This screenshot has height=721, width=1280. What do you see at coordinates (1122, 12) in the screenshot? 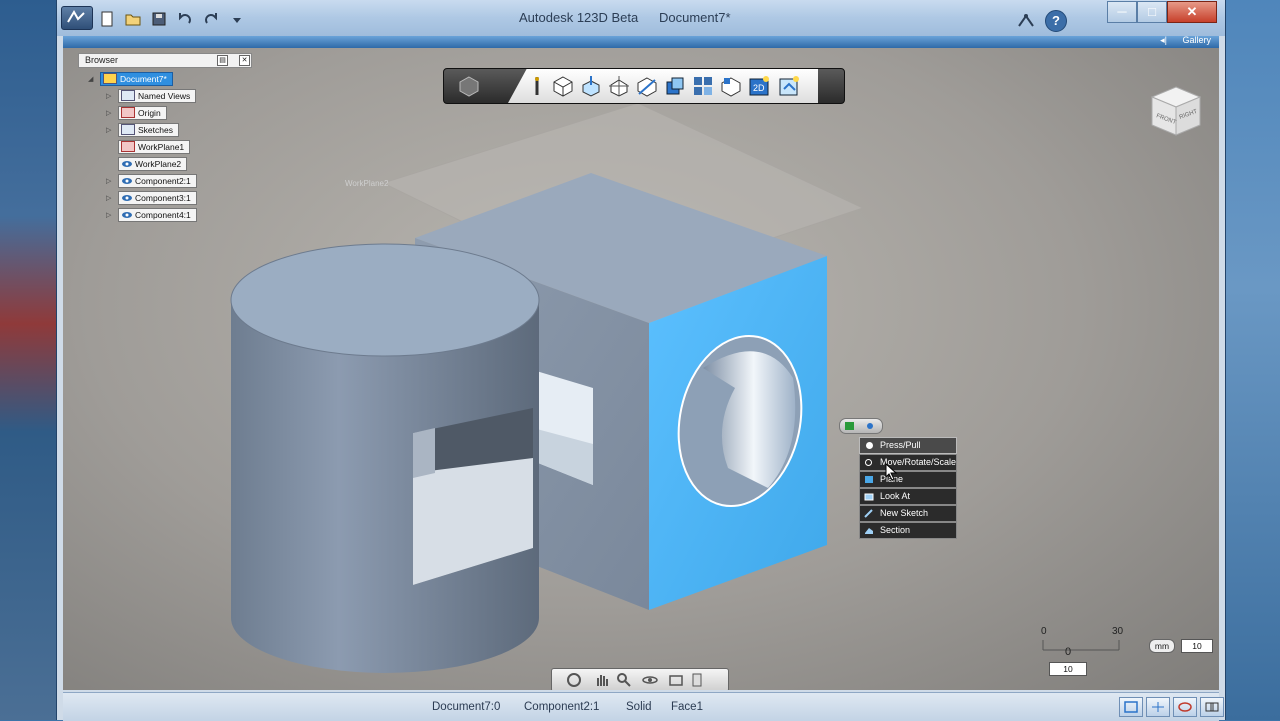
I see `minimize-button: ─` at bounding box center [1122, 12].